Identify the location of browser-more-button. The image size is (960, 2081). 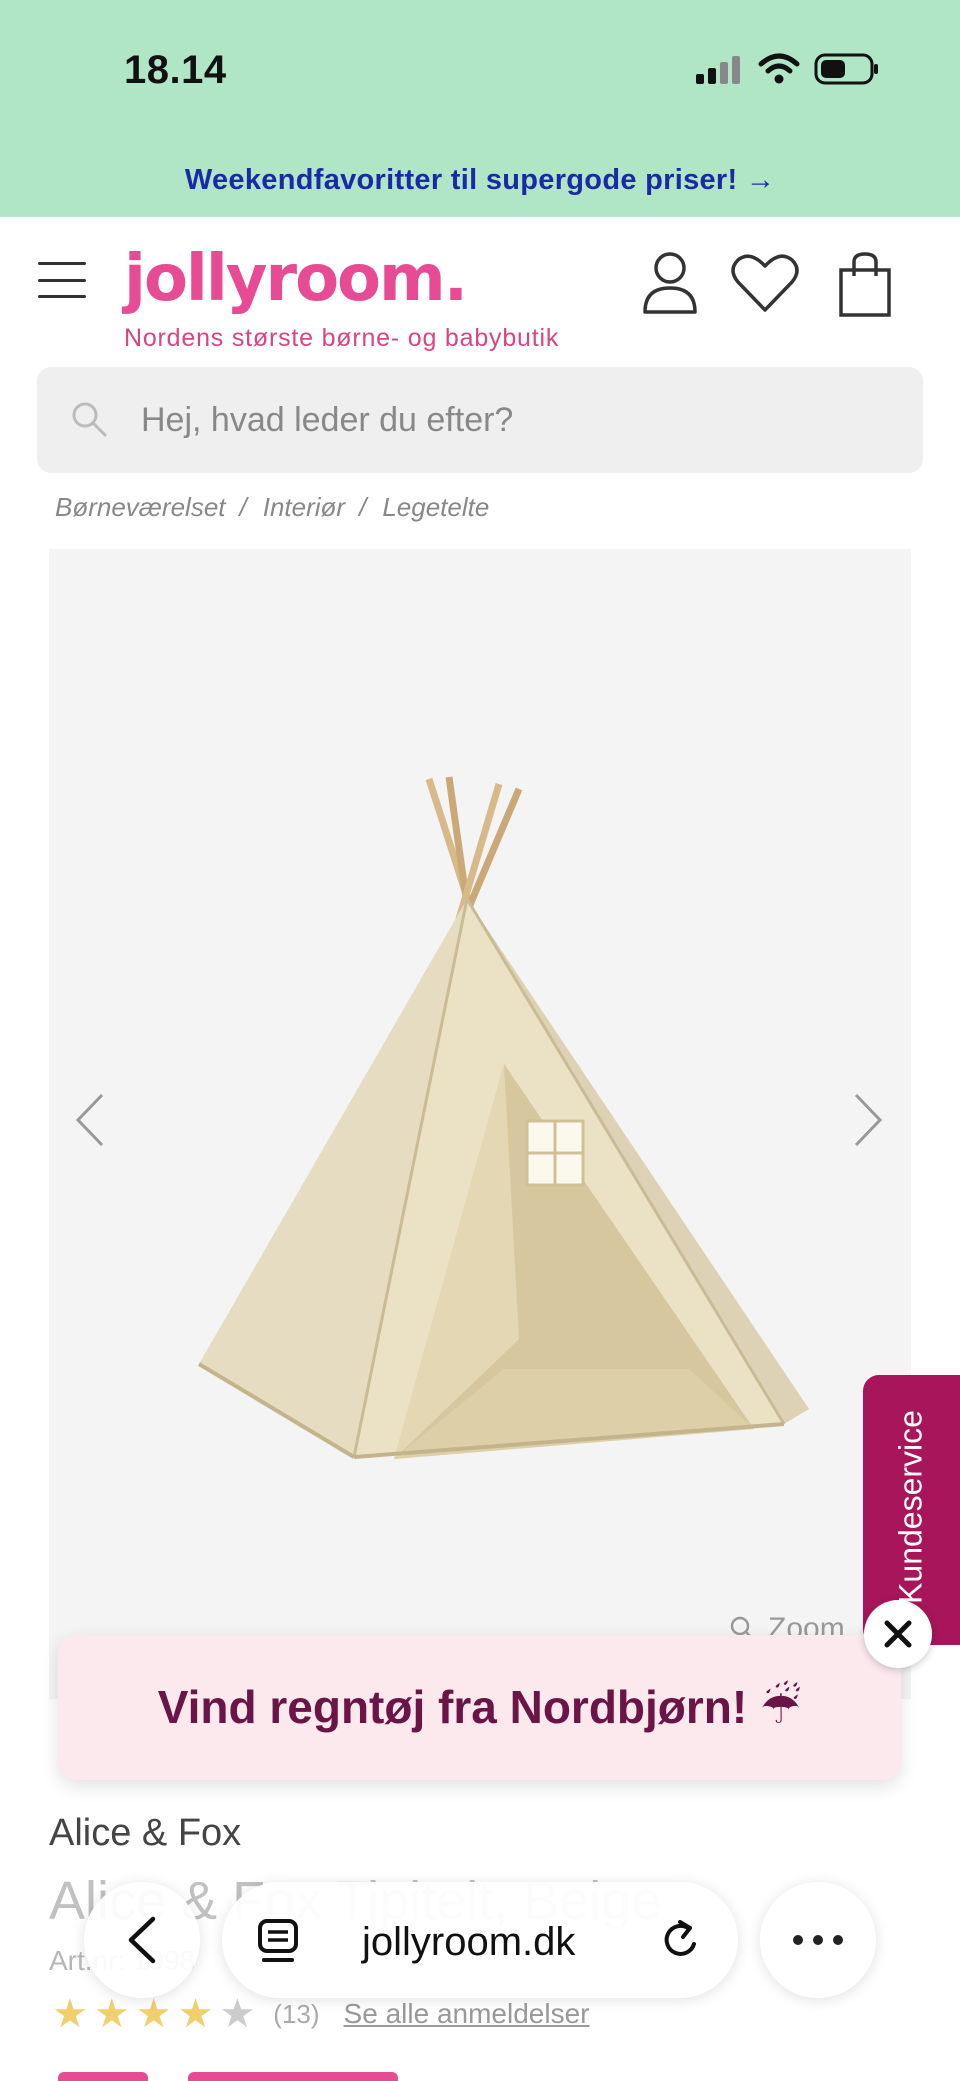
(818, 1940).